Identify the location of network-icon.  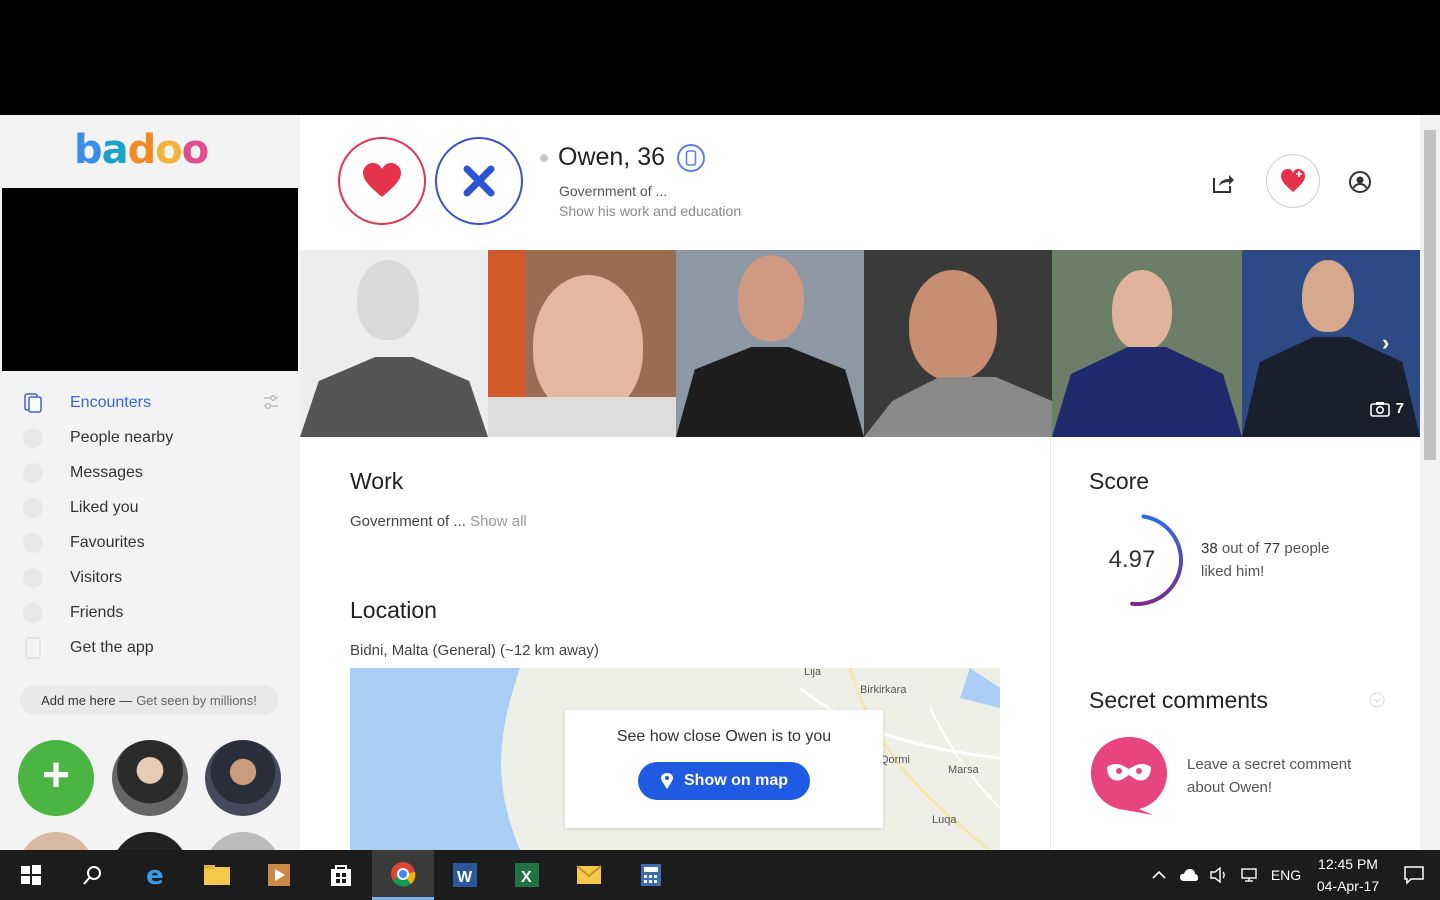
(1249, 875).